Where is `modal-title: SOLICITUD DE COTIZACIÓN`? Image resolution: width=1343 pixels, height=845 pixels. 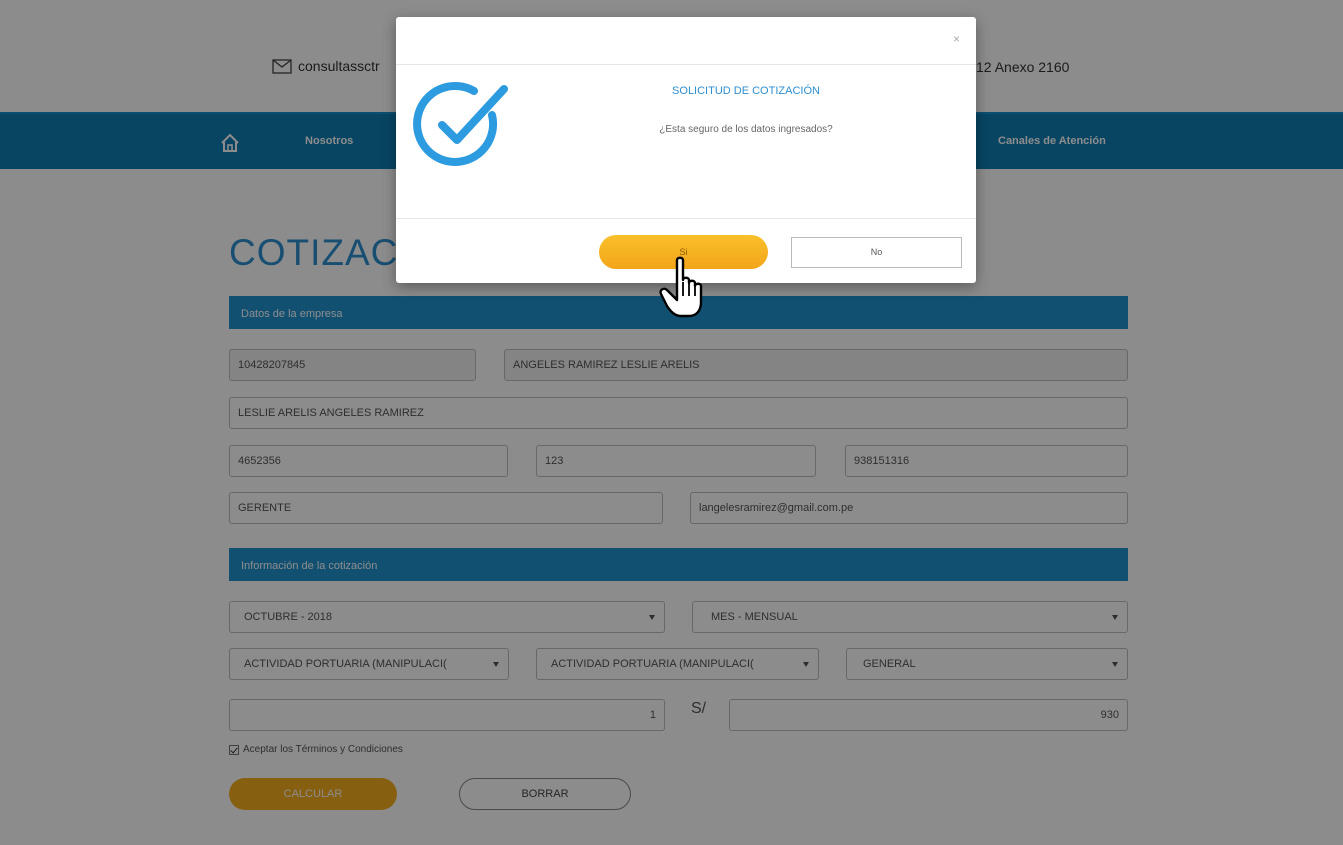 modal-title: SOLICITUD DE COTIZACIÓN is located at coordinates (746, 91).